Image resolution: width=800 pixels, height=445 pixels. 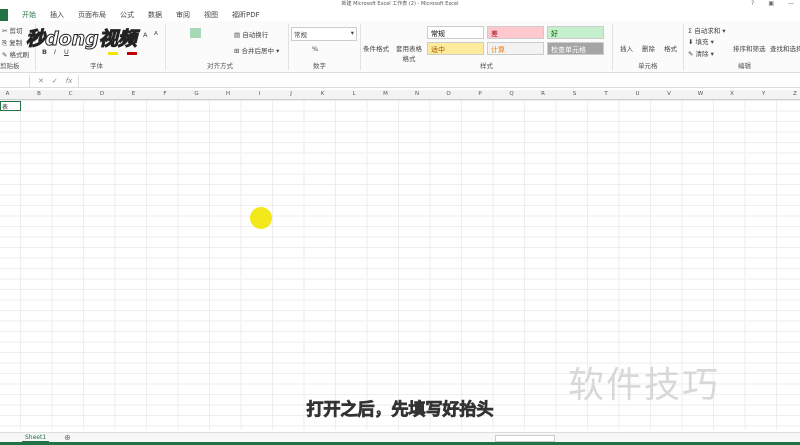 What do you see at coordinates (10, 106) in the screenshot?
I see `cell-a1: 表` at bounding box center [10, 106].